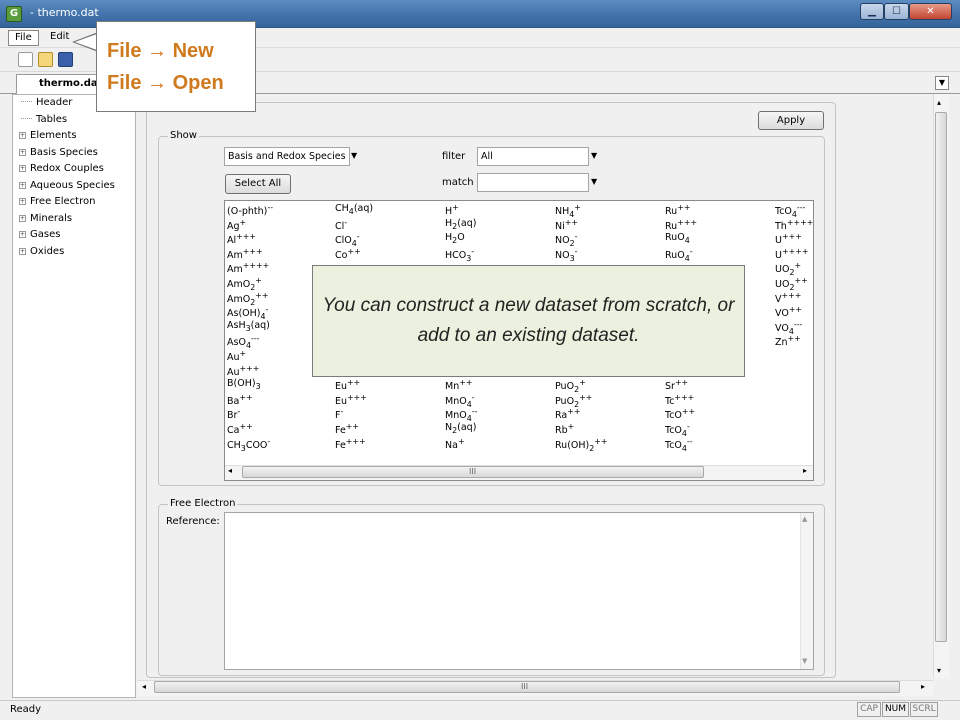  Describe the element at coordinates (350, 444) in the screenshot. I see `species-item: Fe+++` at that location.